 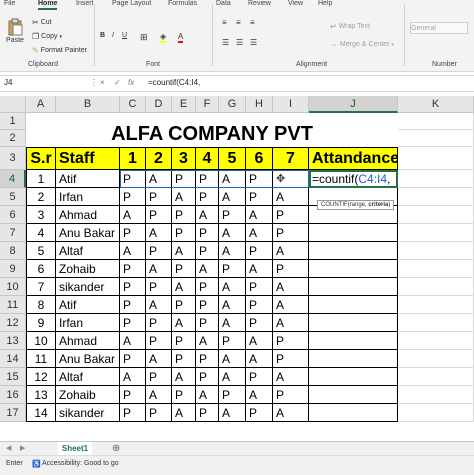 I want to click on align-middle-button: ≡, so click(x=238, y=22).